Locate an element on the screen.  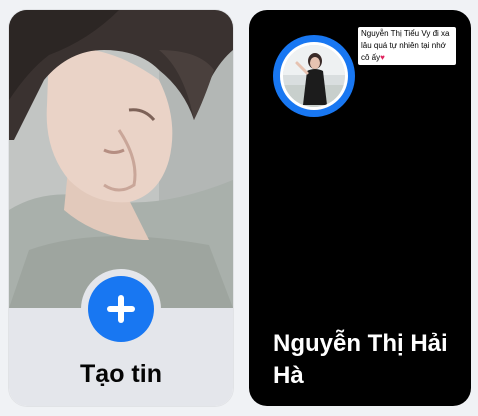
add-story-button is located at coordinates (121, 309).